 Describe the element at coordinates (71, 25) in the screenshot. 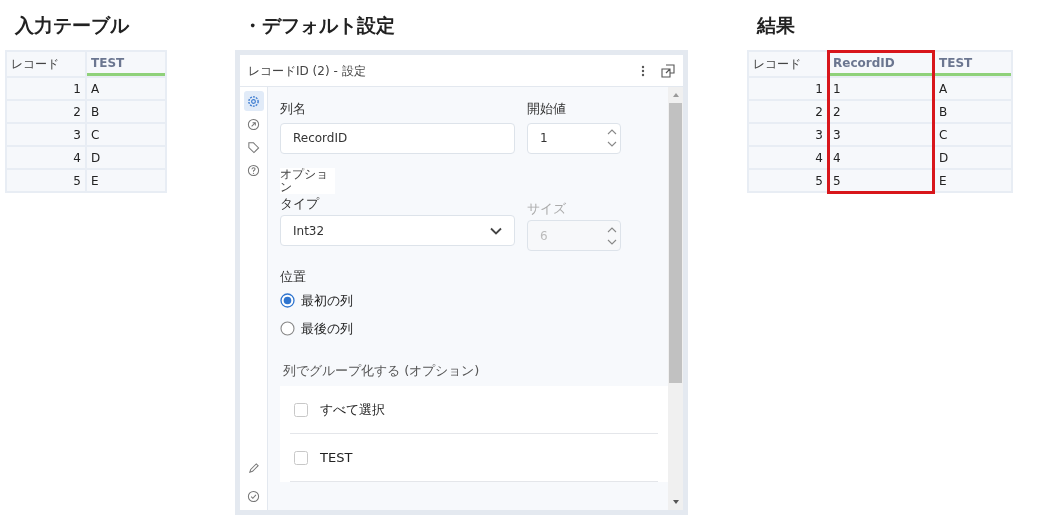

I see `section-heading: 入力テーブル` at that location.